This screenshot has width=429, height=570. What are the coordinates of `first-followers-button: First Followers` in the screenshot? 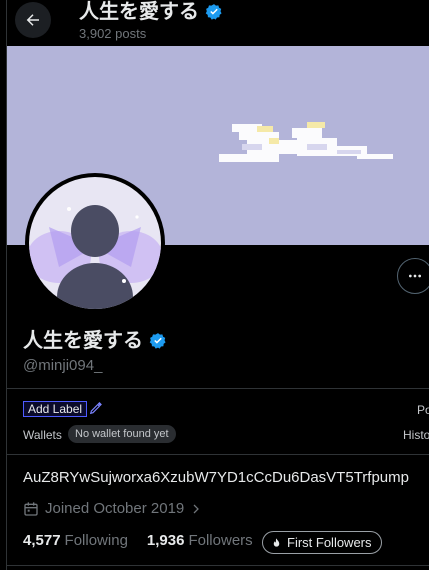 It's located at (322, 542).